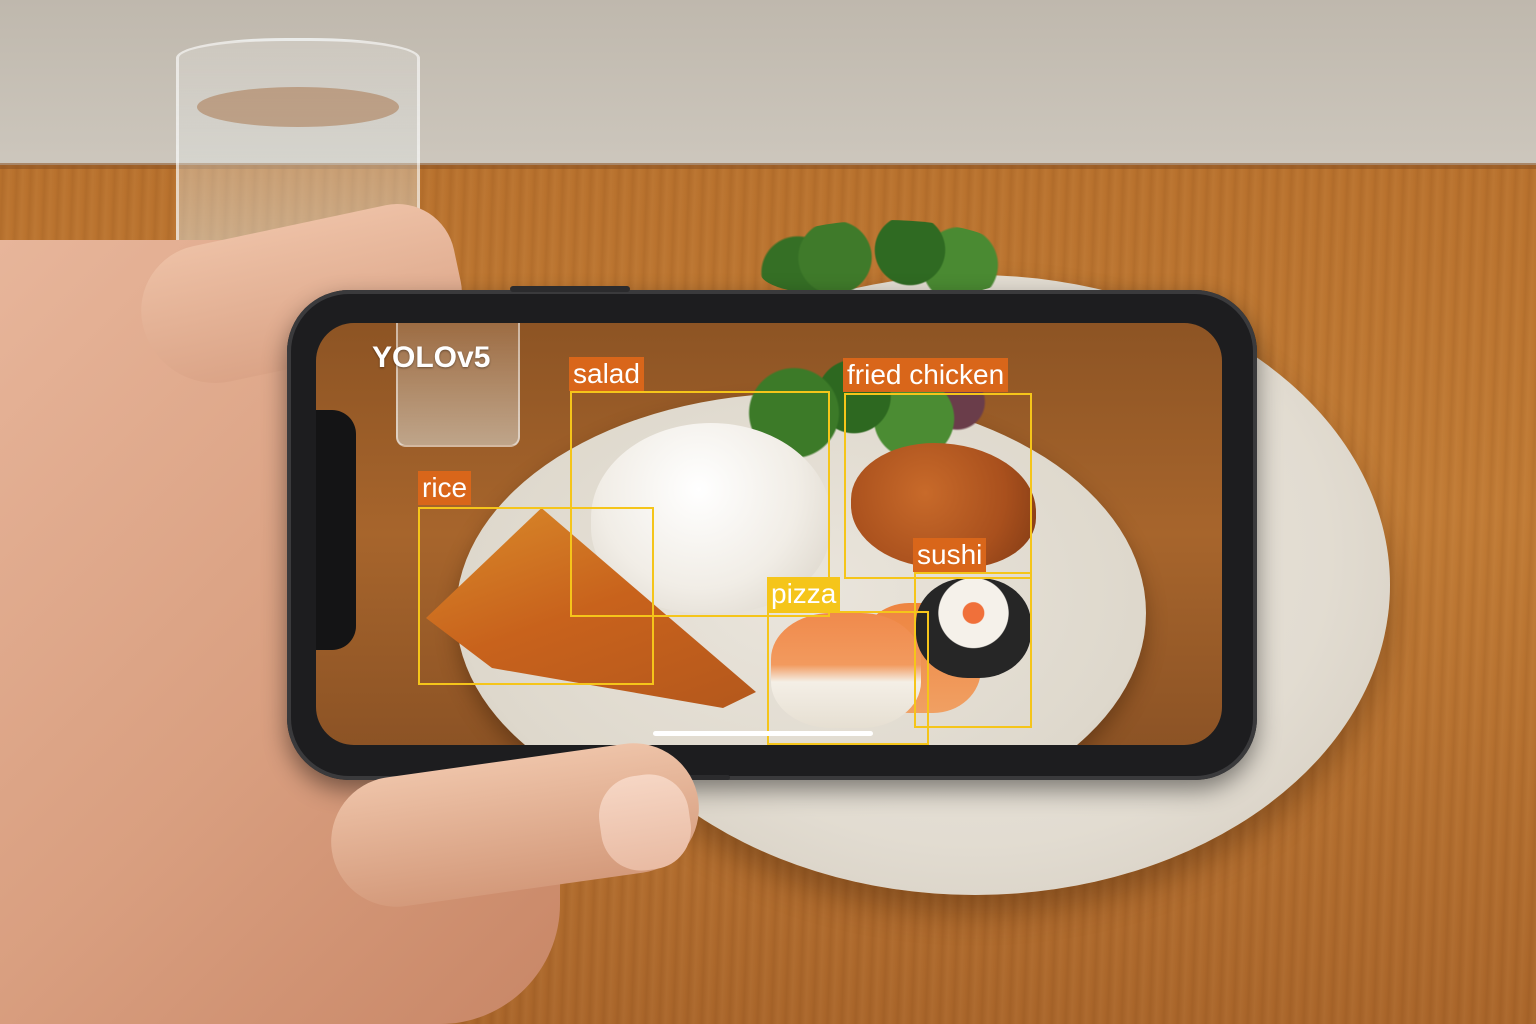  I want to click on detection-tag-sushi: sushi, so click(950, 555).